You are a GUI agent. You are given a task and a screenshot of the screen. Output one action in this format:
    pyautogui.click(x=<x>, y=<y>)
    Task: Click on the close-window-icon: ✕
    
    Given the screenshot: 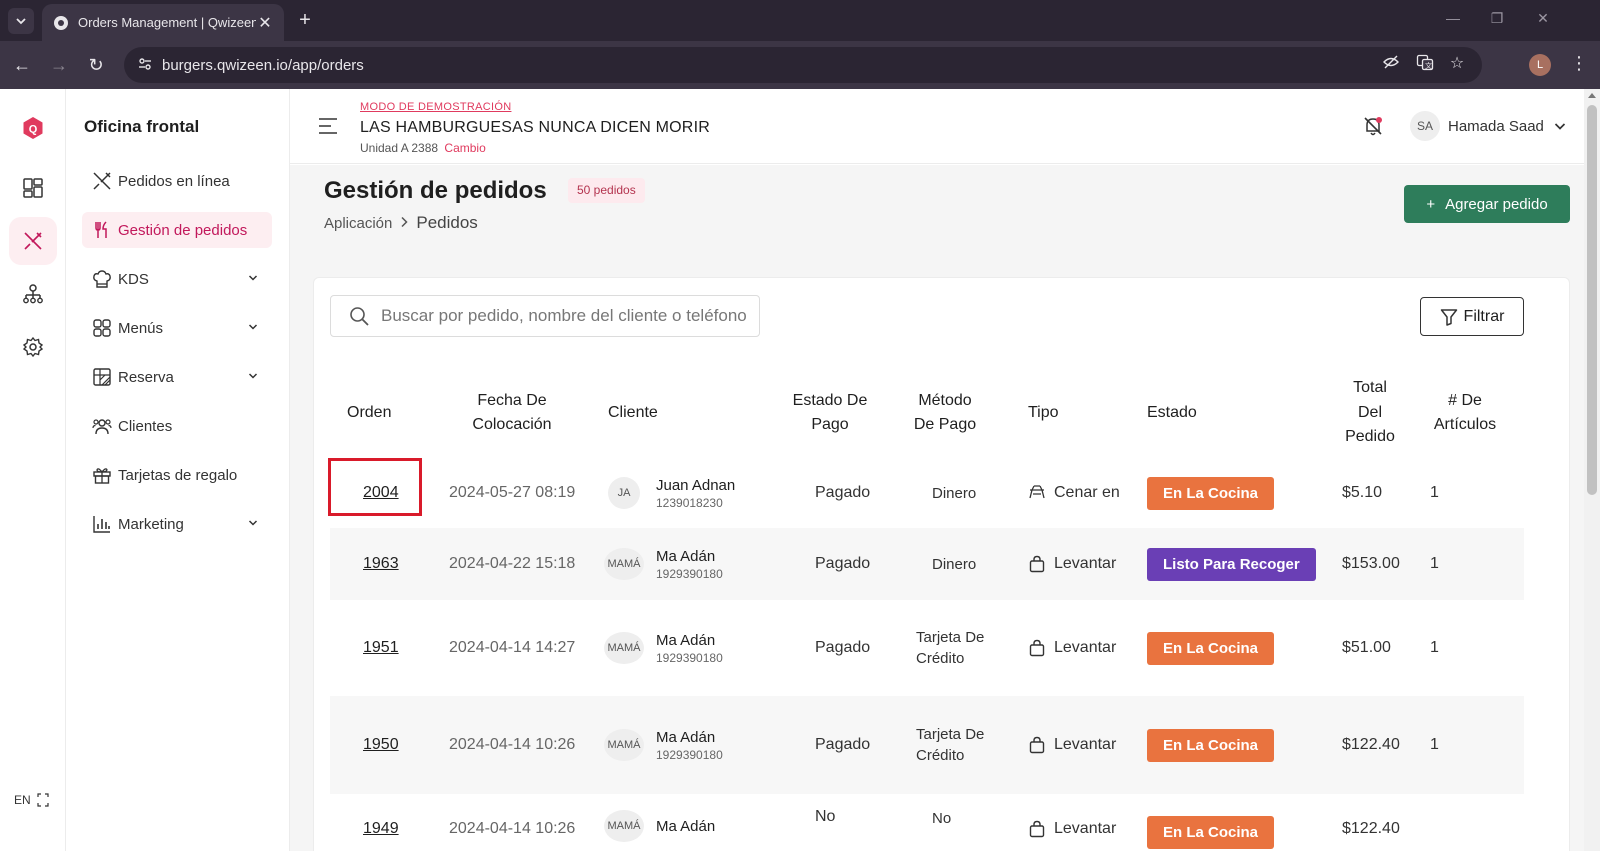 What is the action you would take?
    pyautogui.click(x=1543, y=18)
    